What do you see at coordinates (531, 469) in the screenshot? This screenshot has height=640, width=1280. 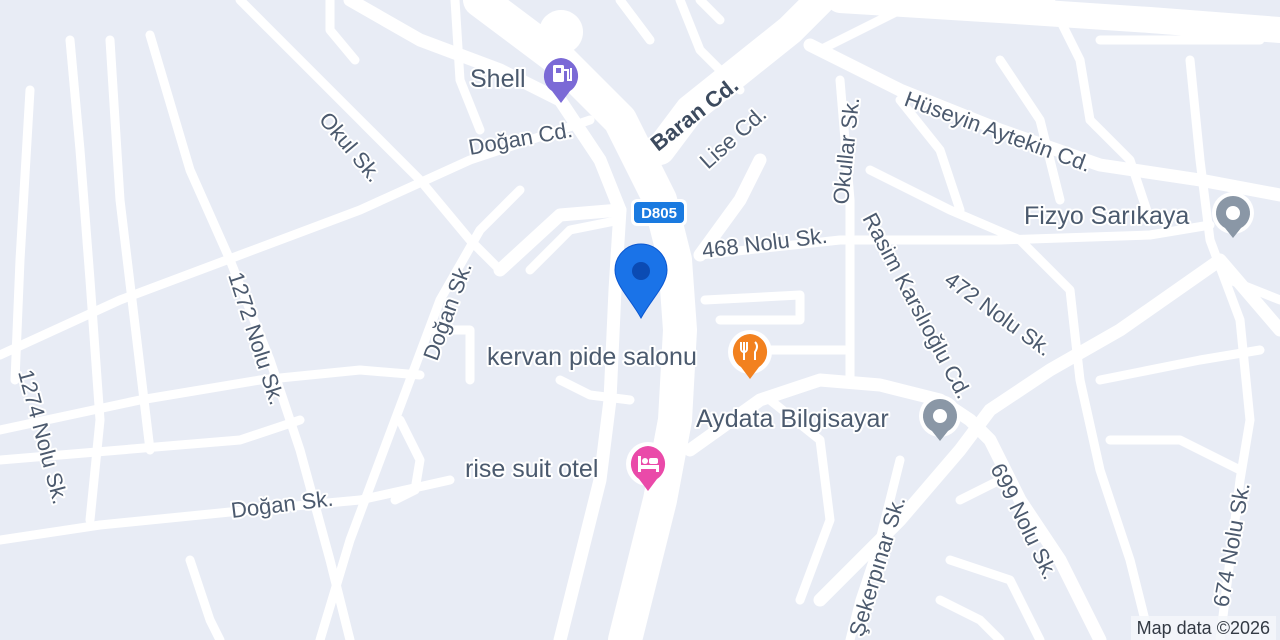 I see `poi-label-rise-suit-otel: rise suit otel` at bounding box center [531, 469].